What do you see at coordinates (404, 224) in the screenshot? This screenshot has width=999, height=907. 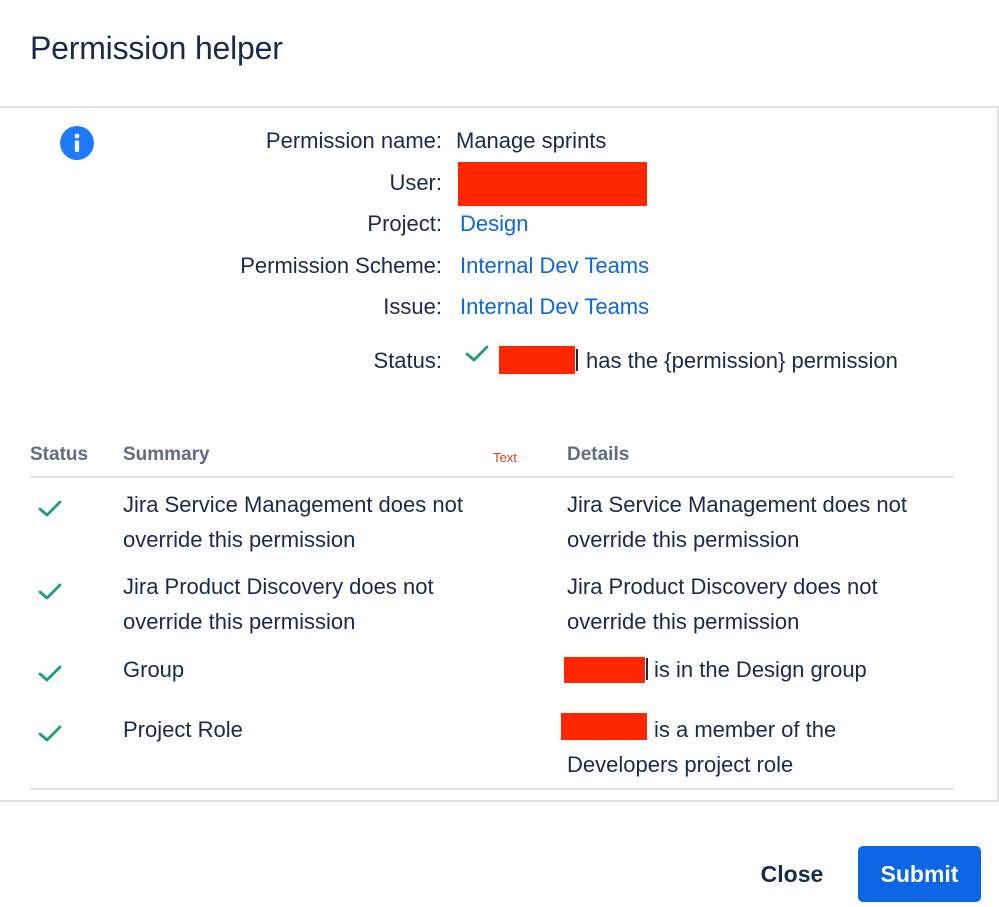 I see `project-label: Project:` at bounding box center [404, 224].